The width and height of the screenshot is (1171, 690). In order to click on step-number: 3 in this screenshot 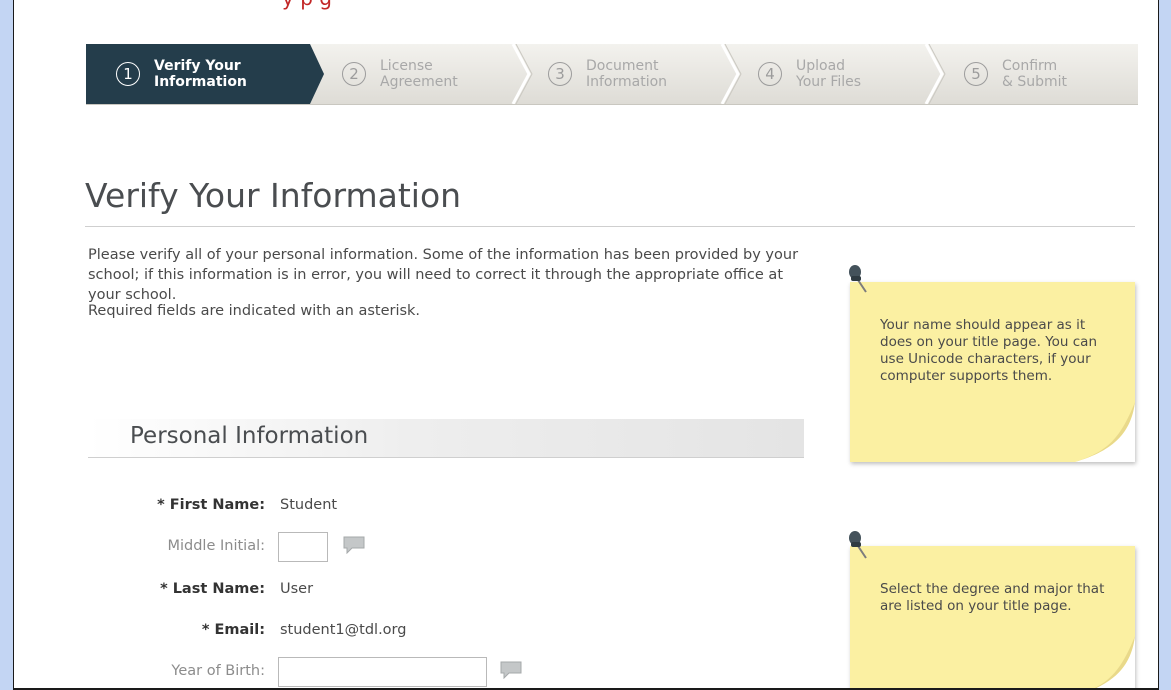, I will do `click(560, 74)`.